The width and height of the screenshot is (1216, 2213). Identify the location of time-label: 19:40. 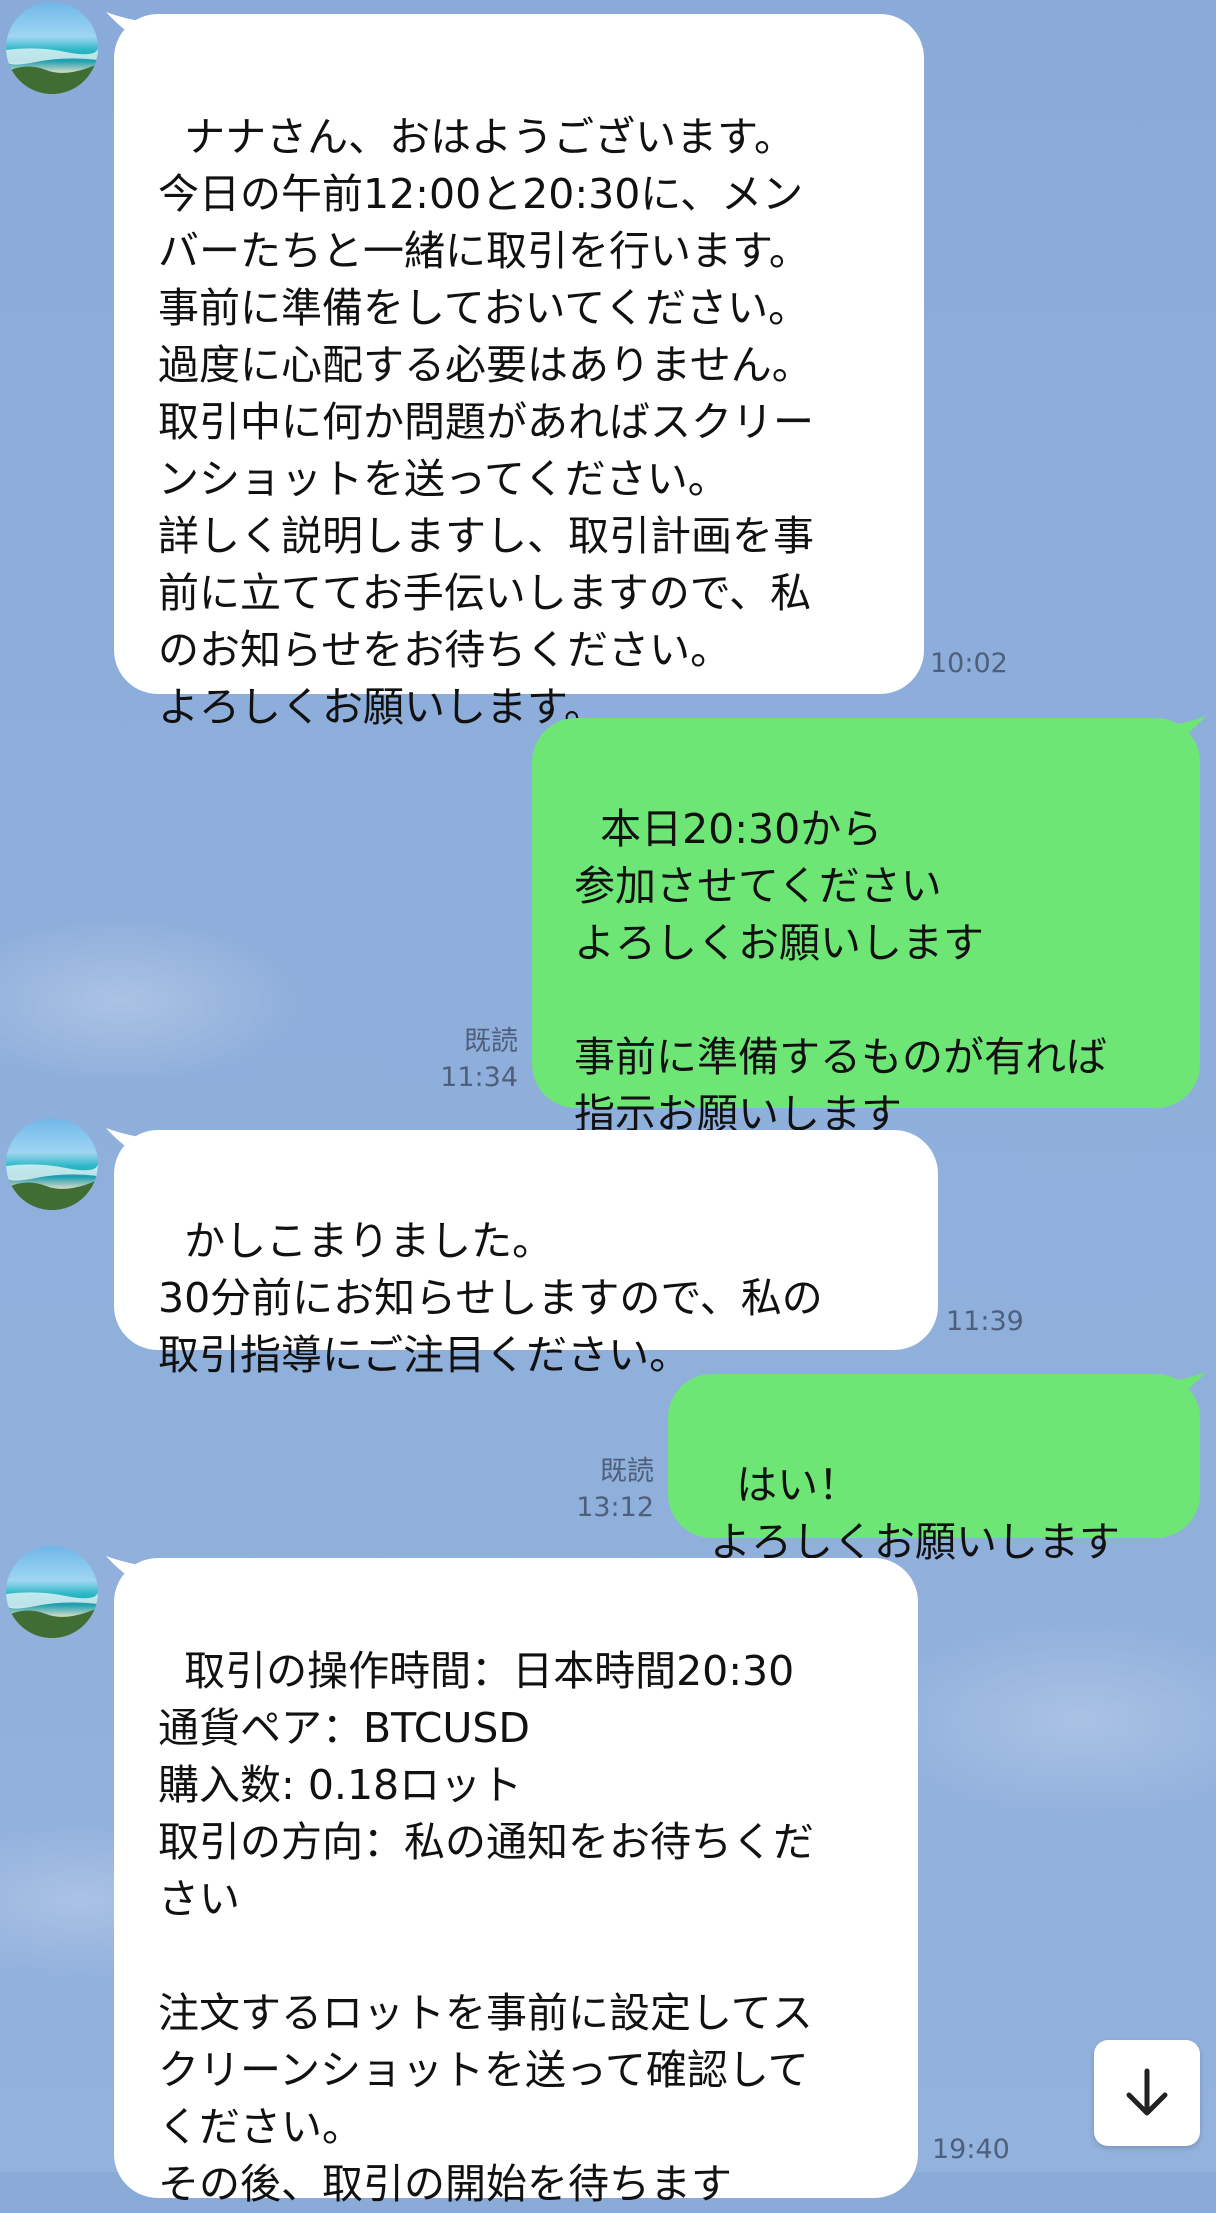
(971, 2149).